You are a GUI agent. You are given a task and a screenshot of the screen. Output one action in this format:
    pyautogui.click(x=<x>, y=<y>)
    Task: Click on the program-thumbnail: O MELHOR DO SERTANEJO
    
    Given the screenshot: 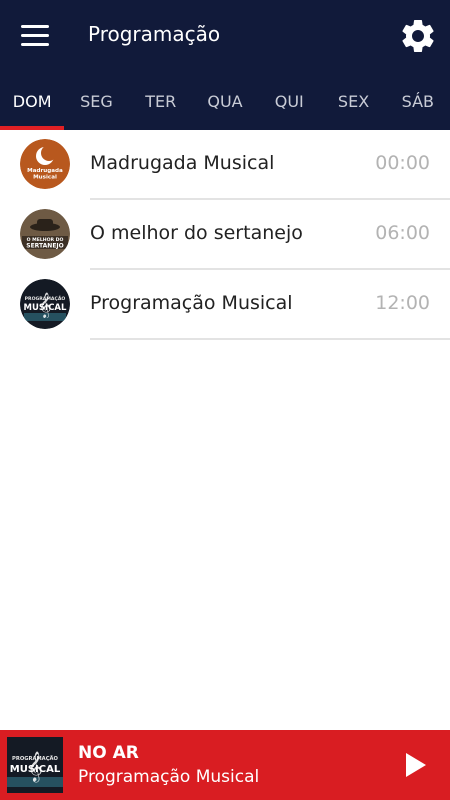 What is the action you would take?
    pyautogui.click(x=45, y=234)
    